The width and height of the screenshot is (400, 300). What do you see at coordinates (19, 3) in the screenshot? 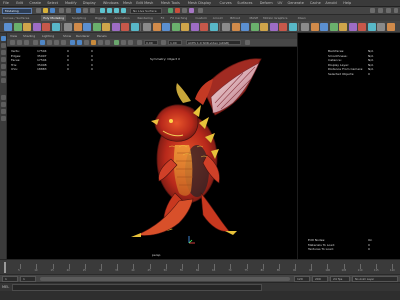
I see `menu-edit: Edit` at bounding box center [19, 3].